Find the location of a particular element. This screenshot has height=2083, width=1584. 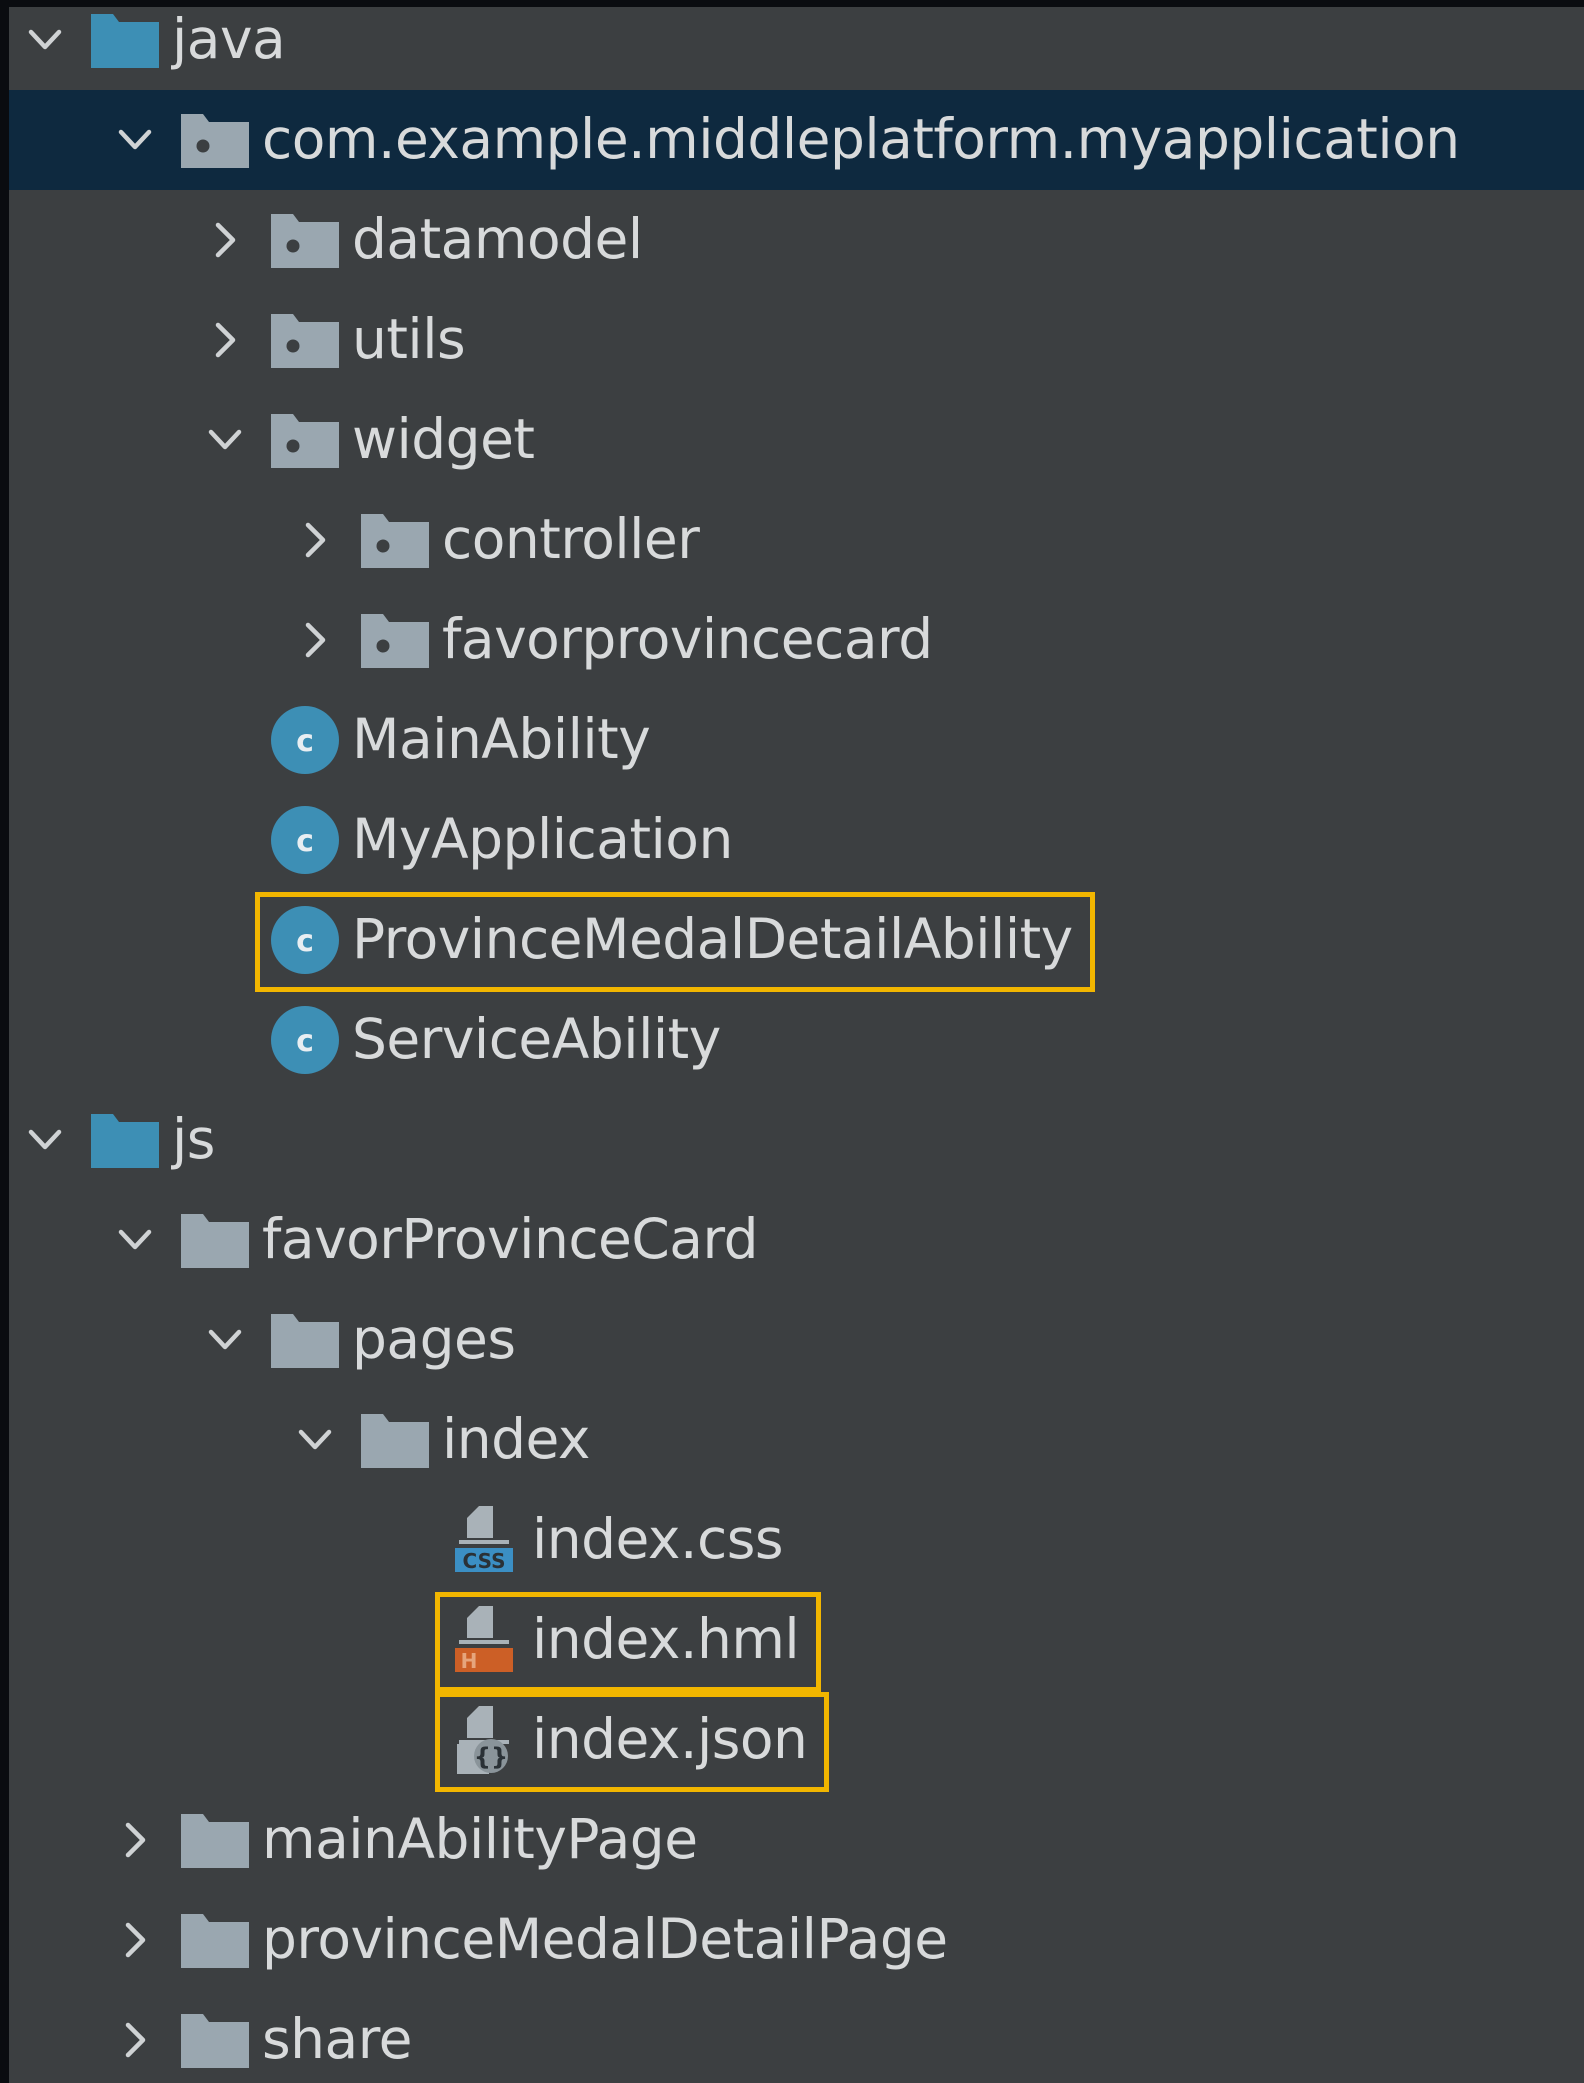

tree-row-provincemedaldetailpage: provinceMedalDetailPage is located at coordinates (796, 1940).